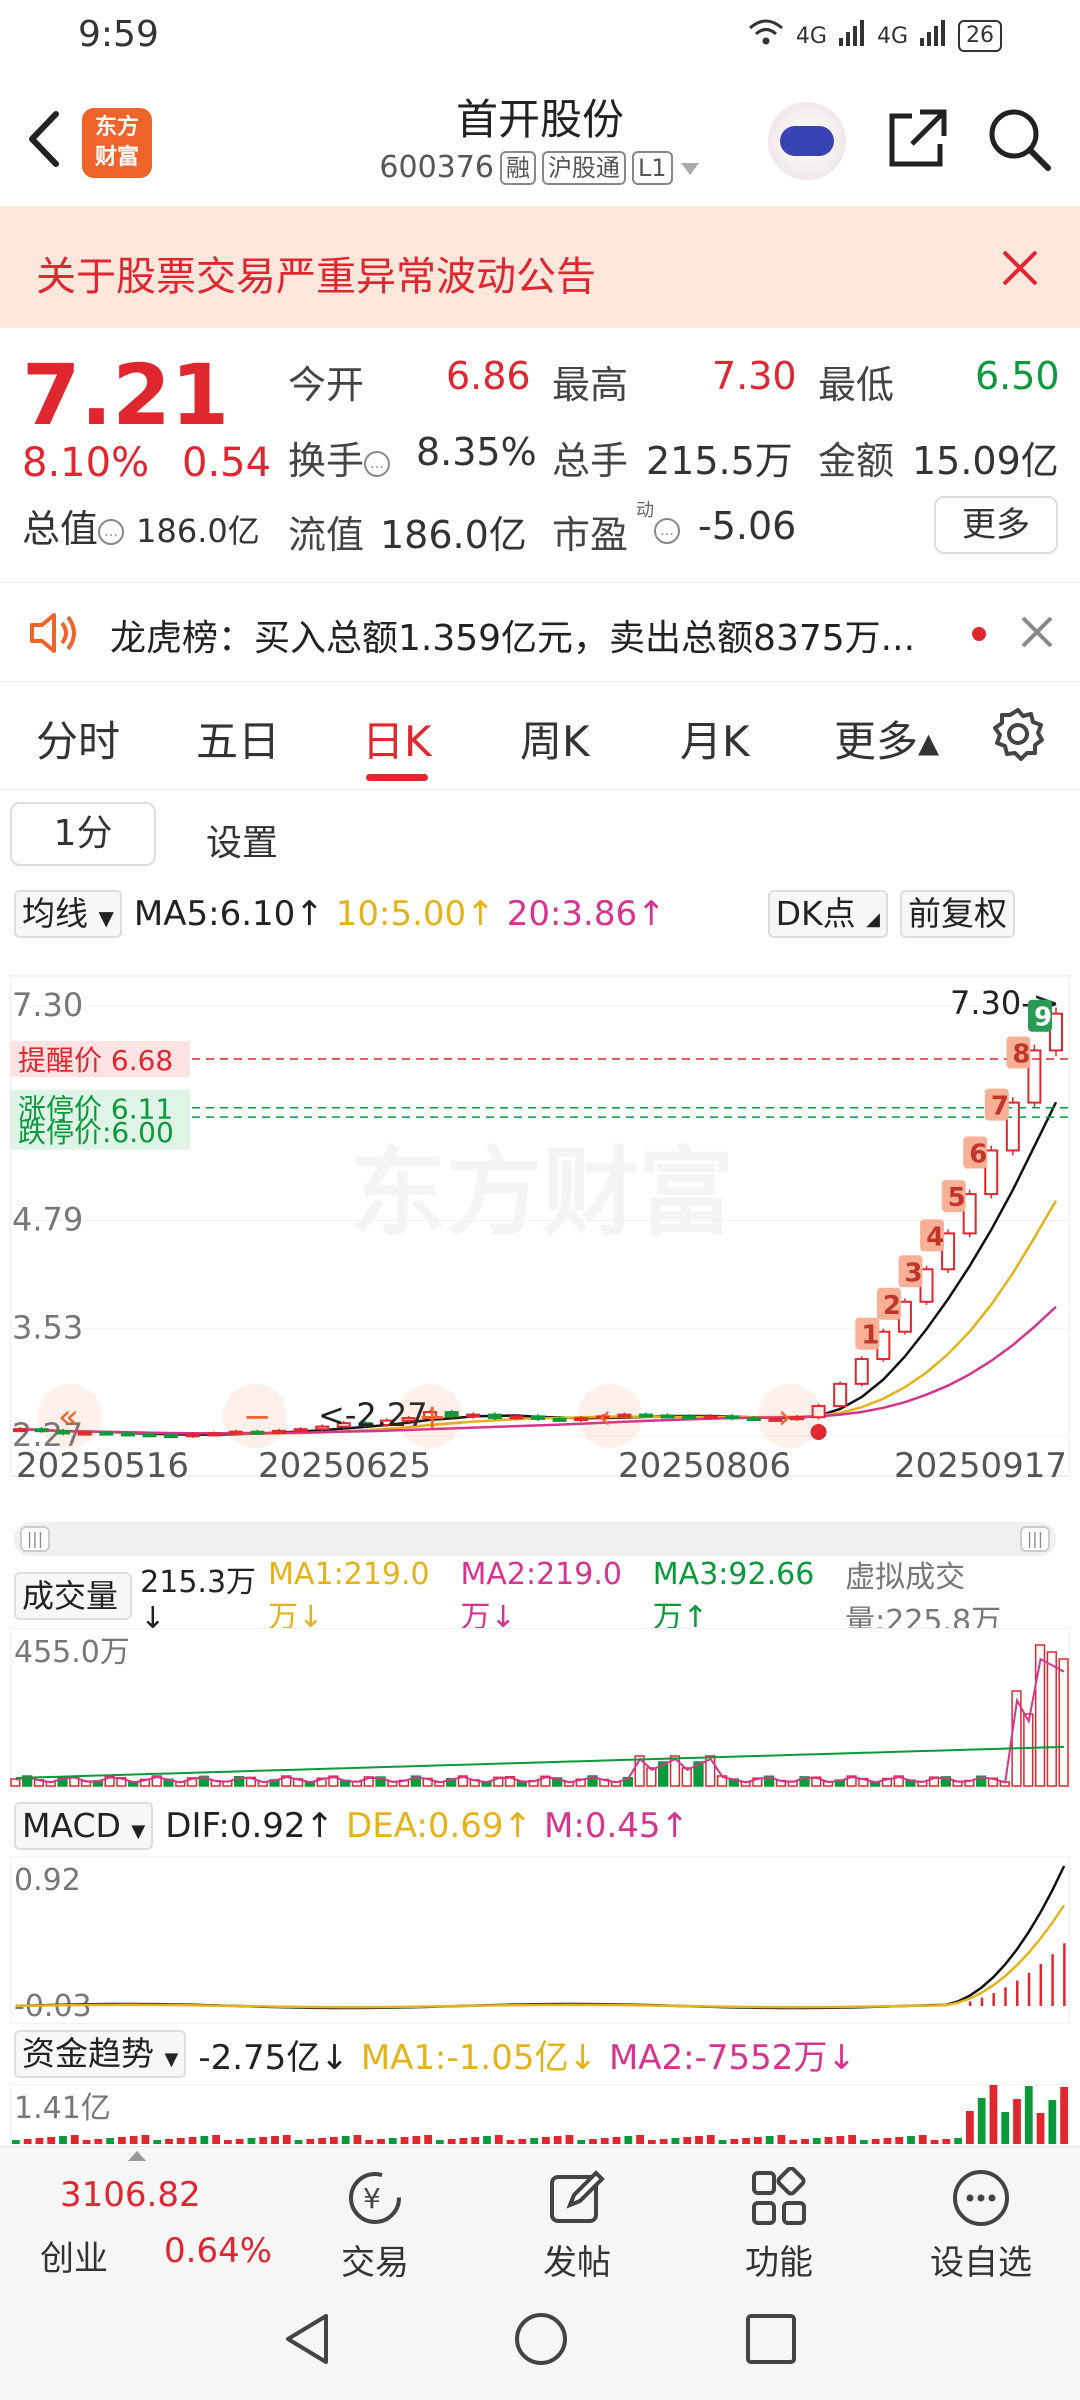 The width and height of the screenshot is (1080, 2400). What do you see at coordinates (981, 1466) in the screenshot?
I see `date-tick: 20250917` at bounding box center [981, 1466].